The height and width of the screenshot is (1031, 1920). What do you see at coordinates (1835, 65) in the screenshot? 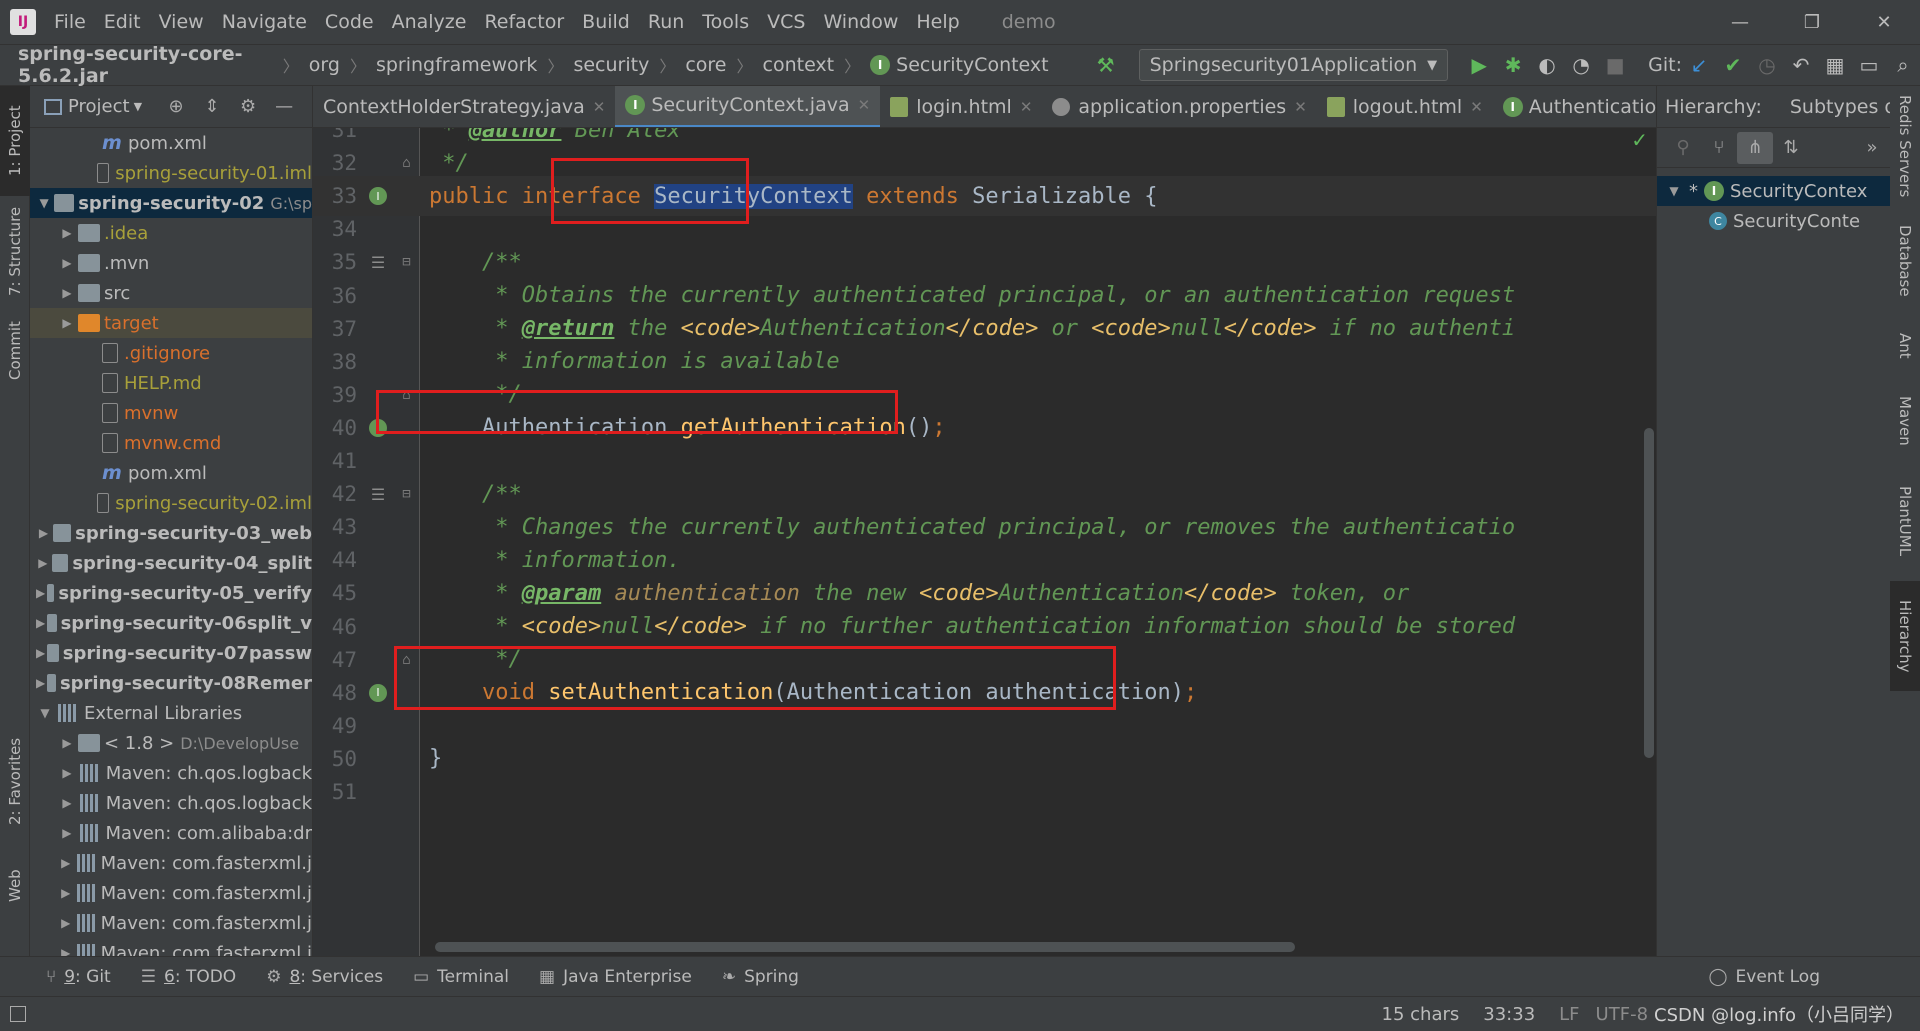
I see `project-structure-icon: ▦` at bounding box center [1835, 65].